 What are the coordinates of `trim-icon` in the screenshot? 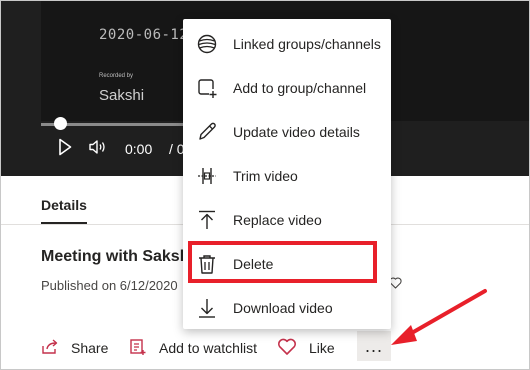 It's located at (207, 176).